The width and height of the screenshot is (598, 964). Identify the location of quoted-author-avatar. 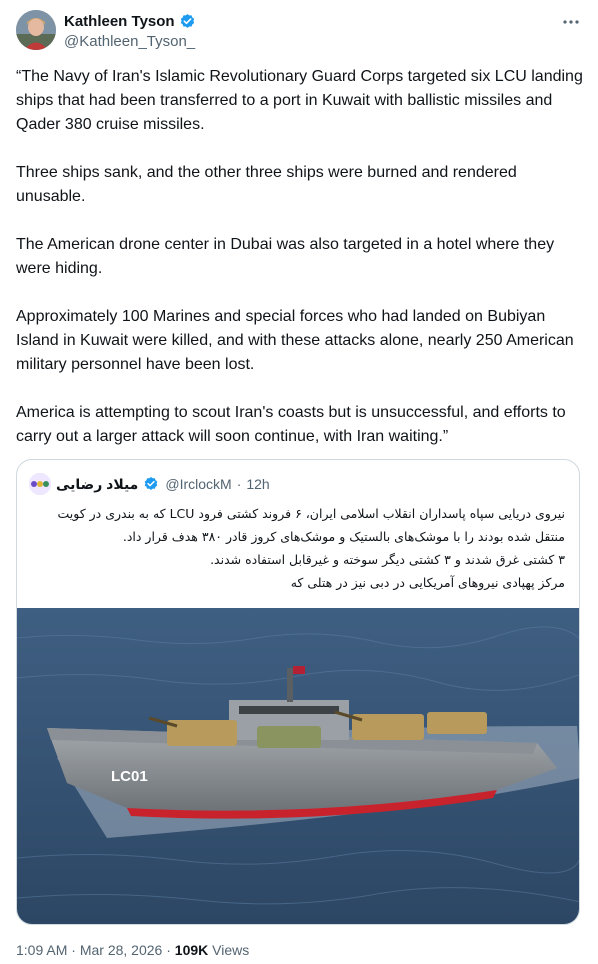
(40, 484).